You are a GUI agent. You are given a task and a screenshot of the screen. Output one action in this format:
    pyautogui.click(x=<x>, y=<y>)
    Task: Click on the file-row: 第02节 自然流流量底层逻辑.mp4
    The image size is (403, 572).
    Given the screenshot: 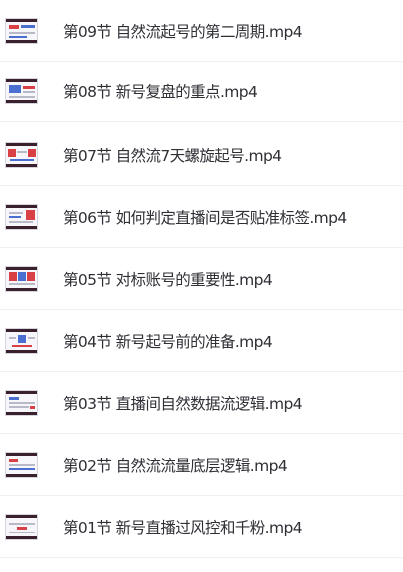 What is the action you would take?
    pyautogui.click(x=201, y=465)
    